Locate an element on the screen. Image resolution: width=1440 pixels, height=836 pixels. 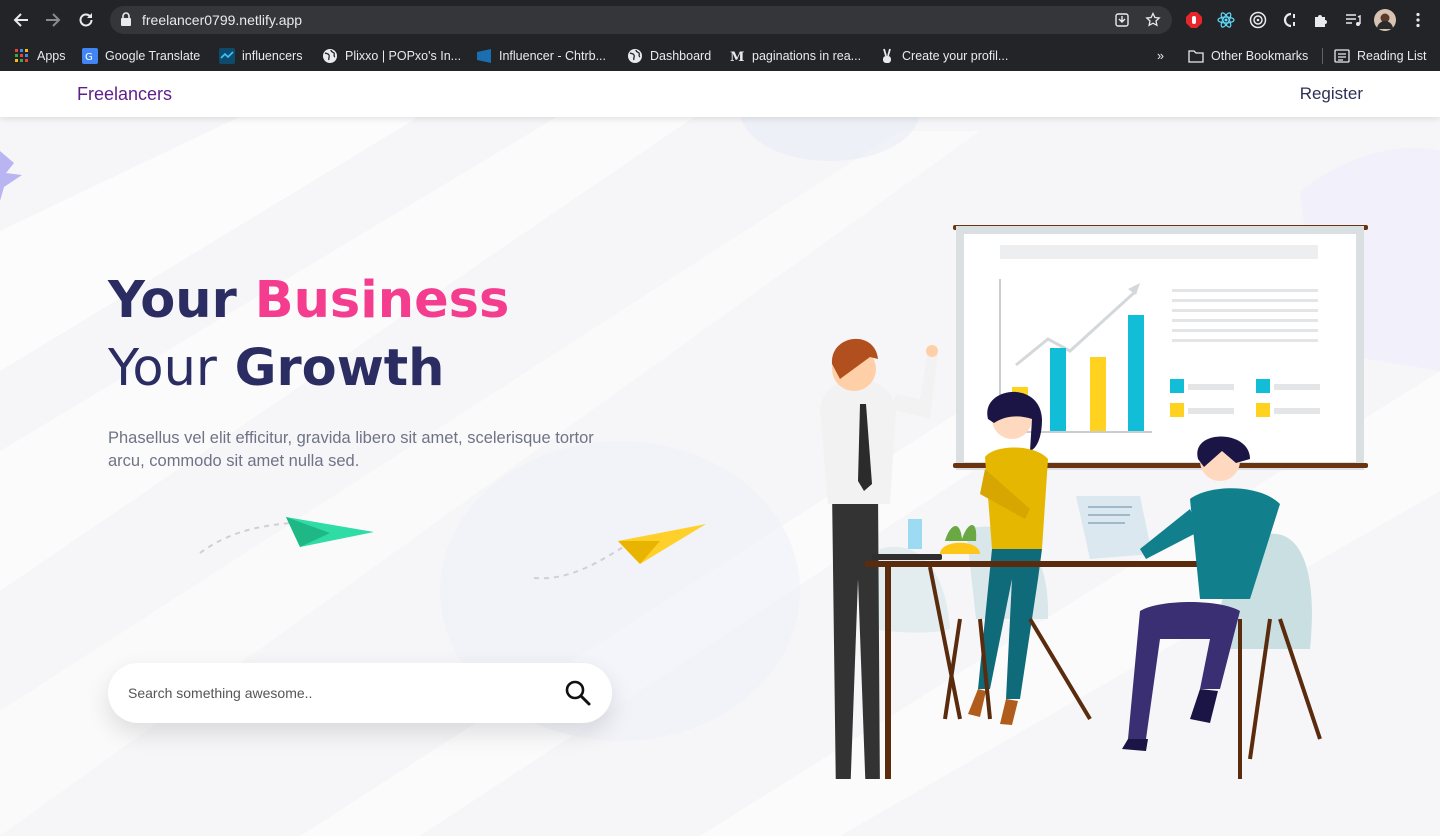
bookmark-apps: Apps is located at coordinates (40, 55).